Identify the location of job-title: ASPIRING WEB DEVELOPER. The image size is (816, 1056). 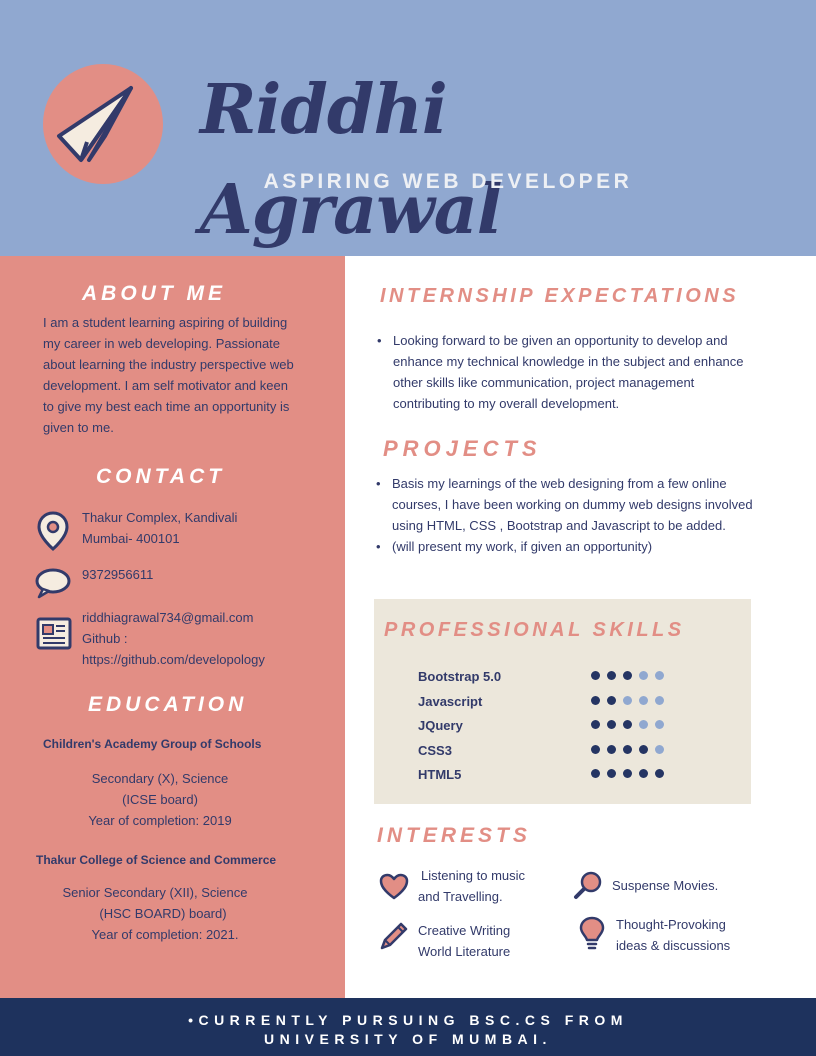
(448, 181).